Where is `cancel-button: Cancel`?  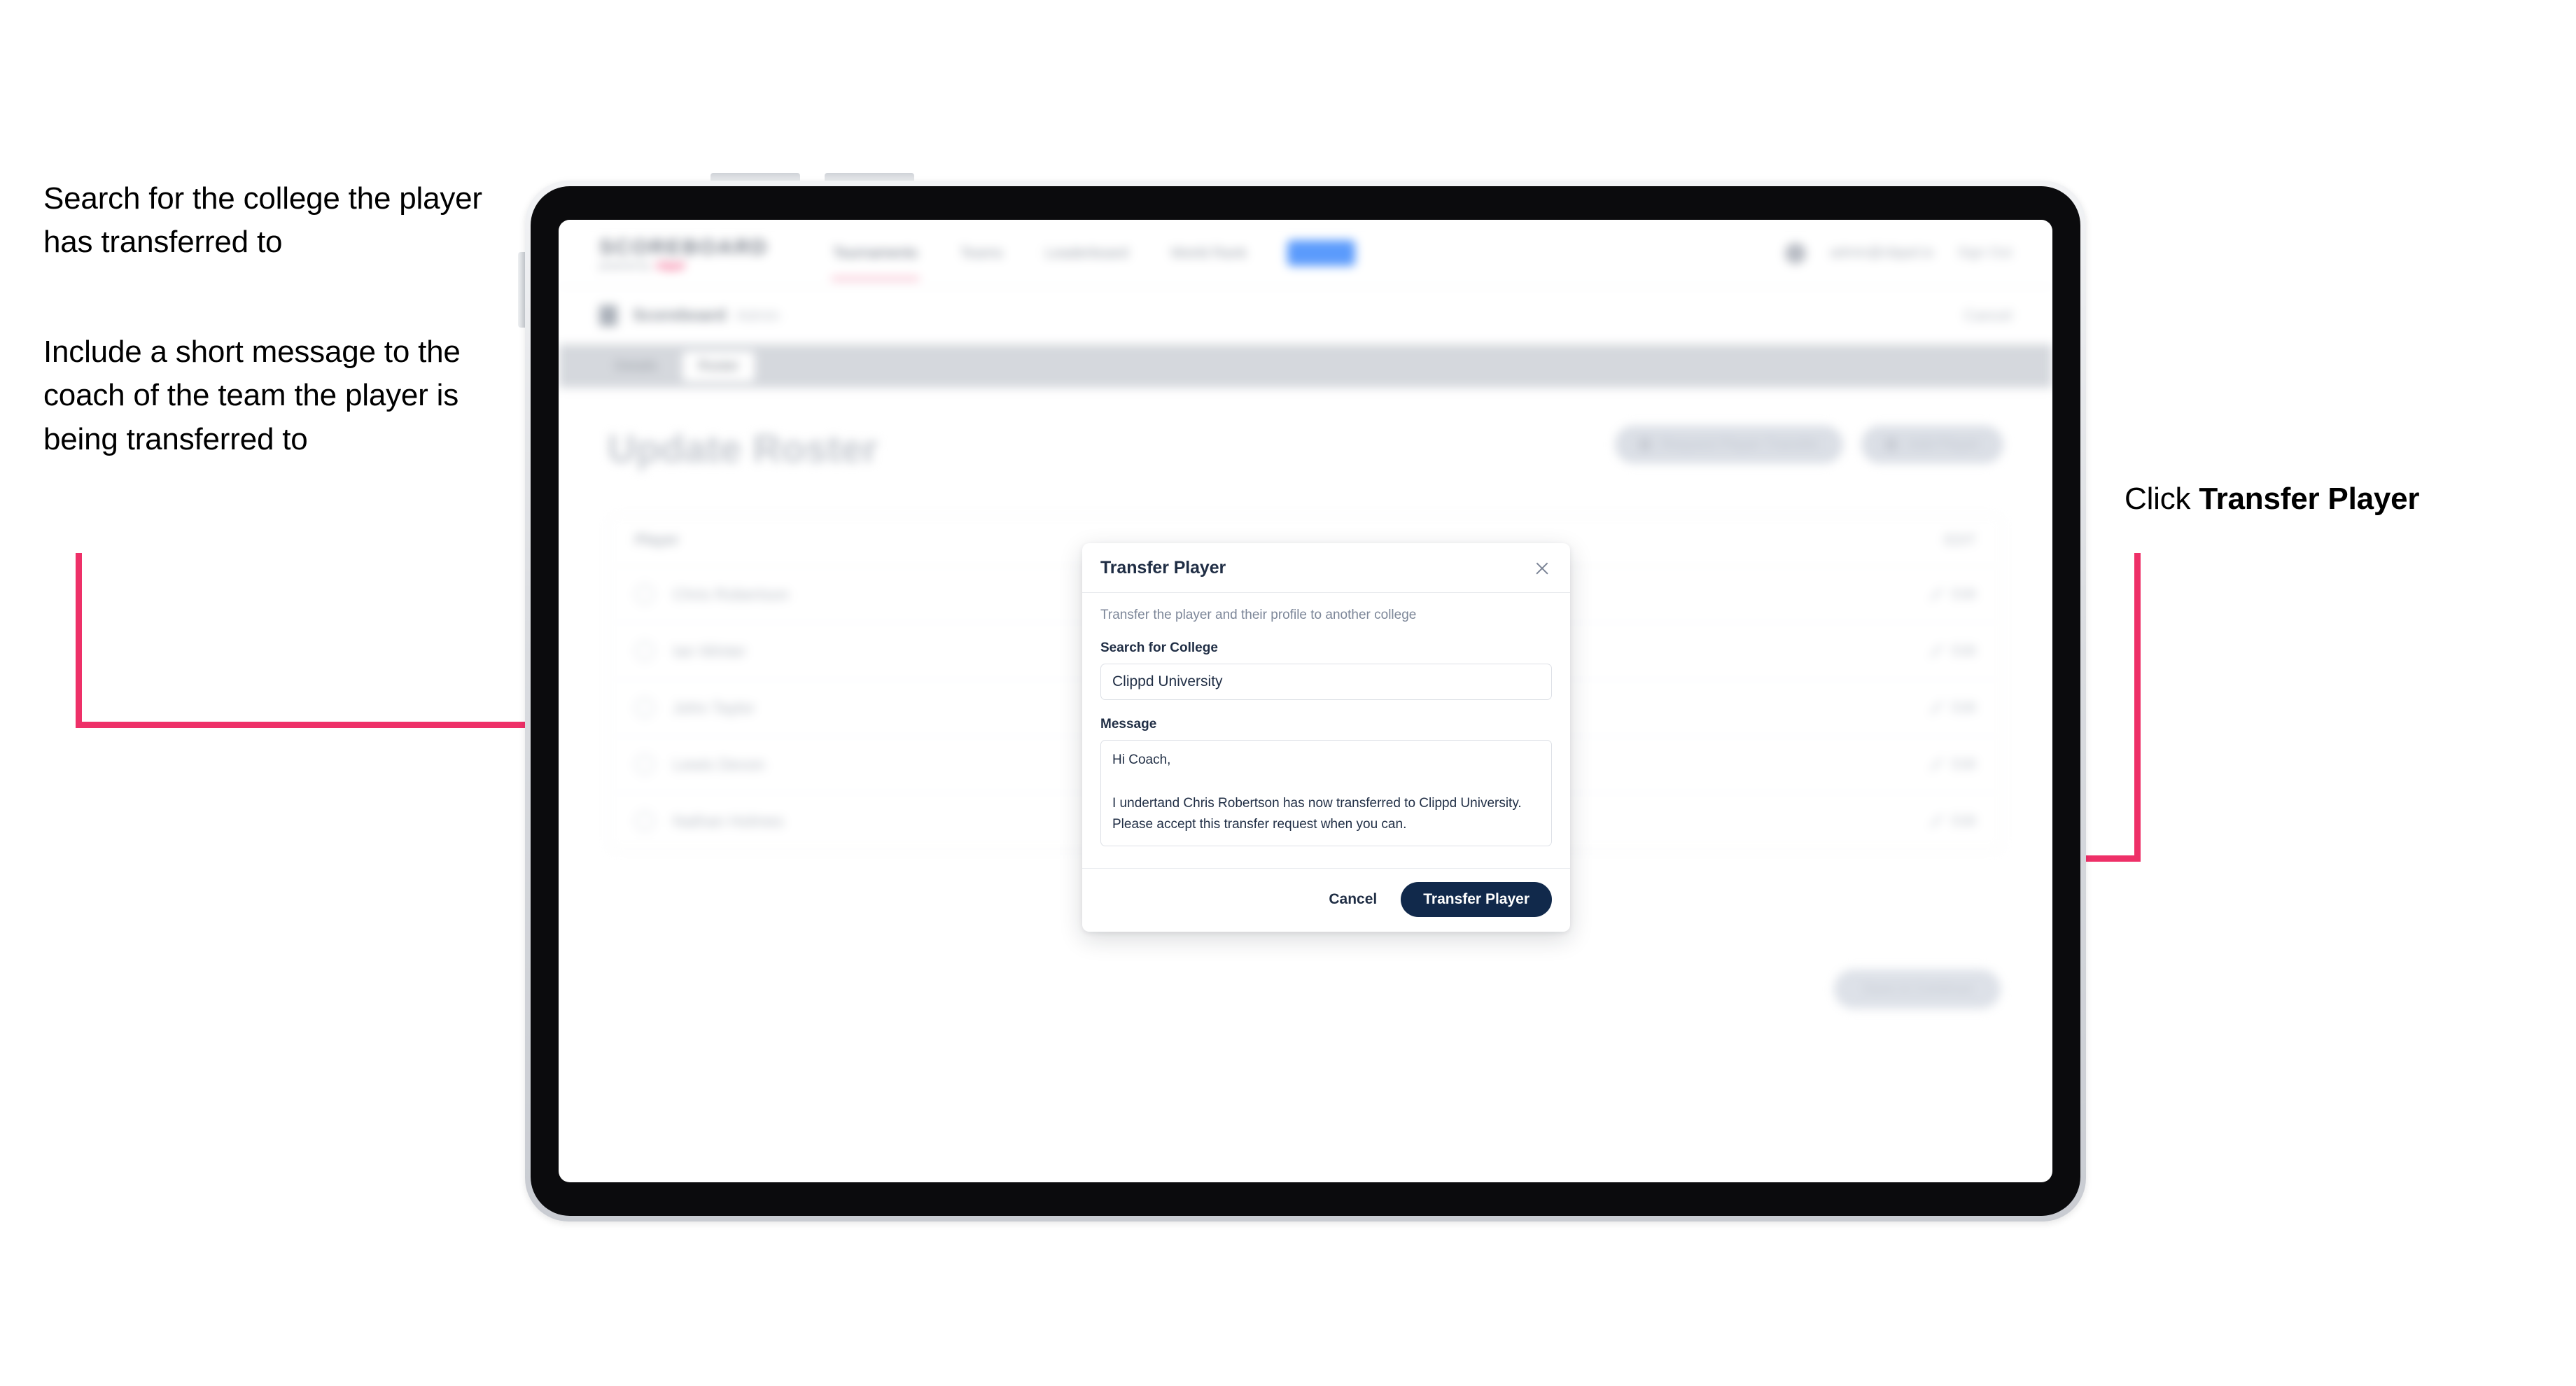 cancel-button: Cancel is located at coordinates (1352, 899).